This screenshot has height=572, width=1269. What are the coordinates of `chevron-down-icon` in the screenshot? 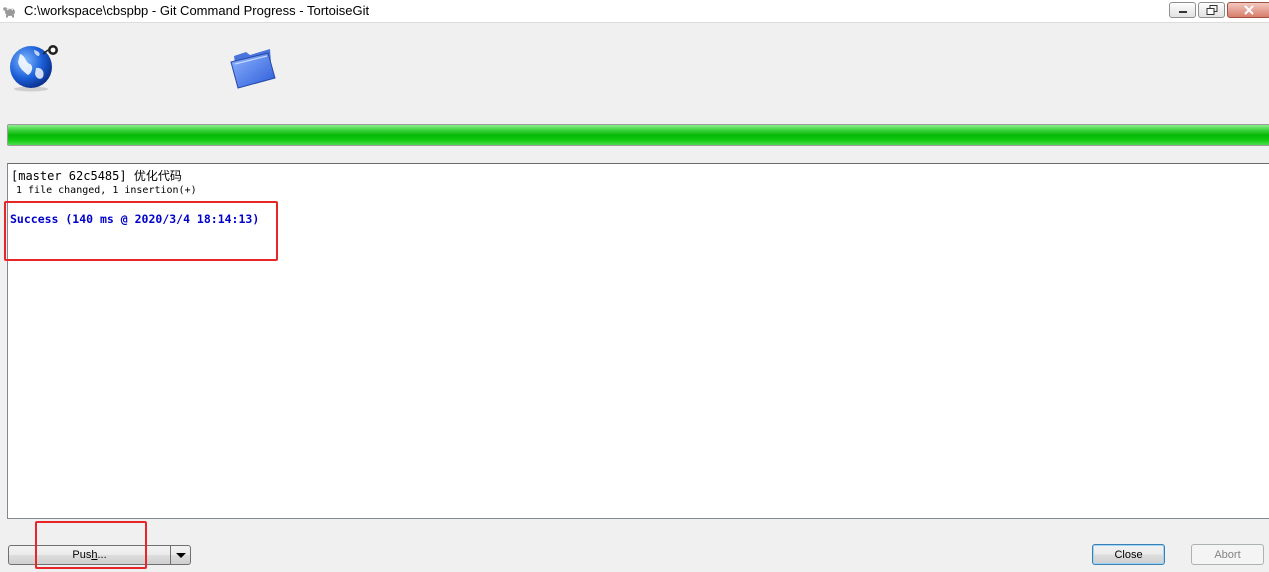 It's located at (180, 555).